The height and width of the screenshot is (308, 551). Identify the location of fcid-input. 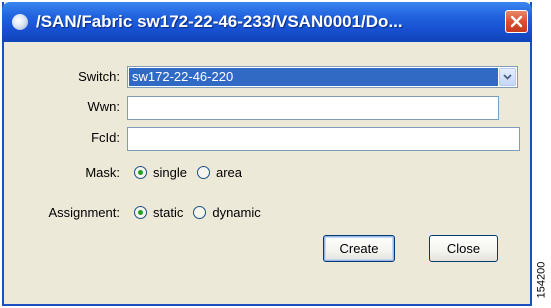
(323, 139).